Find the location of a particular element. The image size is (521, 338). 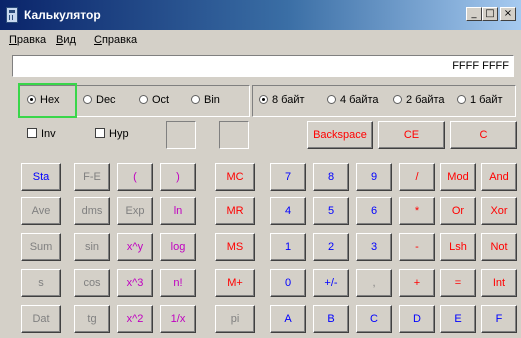

title-bar: Калькулятор _ □ × is located at coordinates (260, 15).